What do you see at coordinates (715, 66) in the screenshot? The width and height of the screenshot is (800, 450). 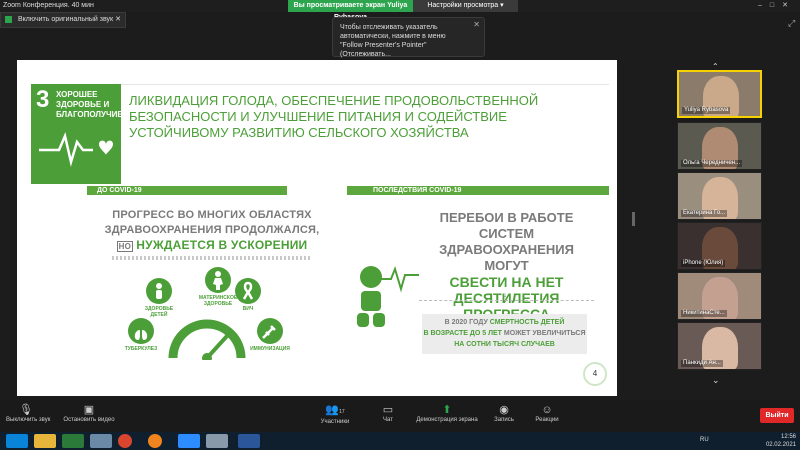 I see `chevron-up-icon: ⌃` at bounding box center [715, 66].